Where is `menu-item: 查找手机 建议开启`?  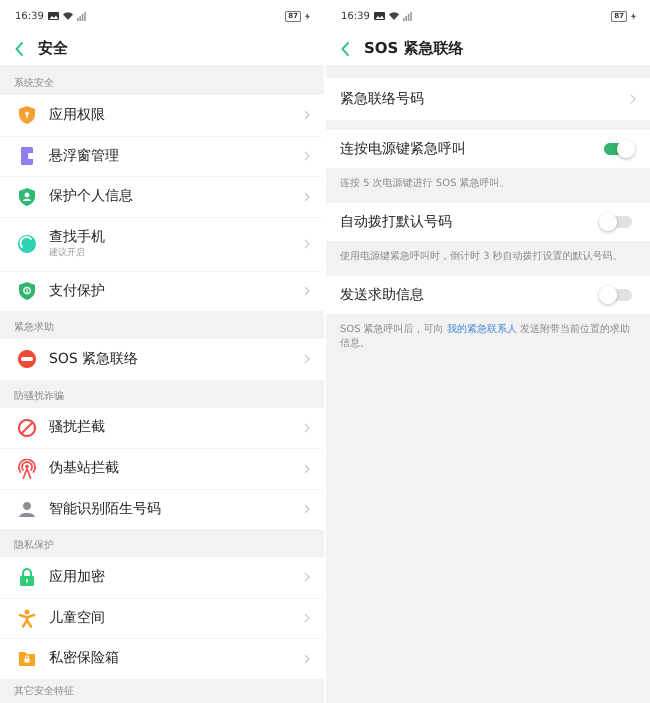 menu-item: 查找手机 建议开启 is located at coordinates (162, 243).